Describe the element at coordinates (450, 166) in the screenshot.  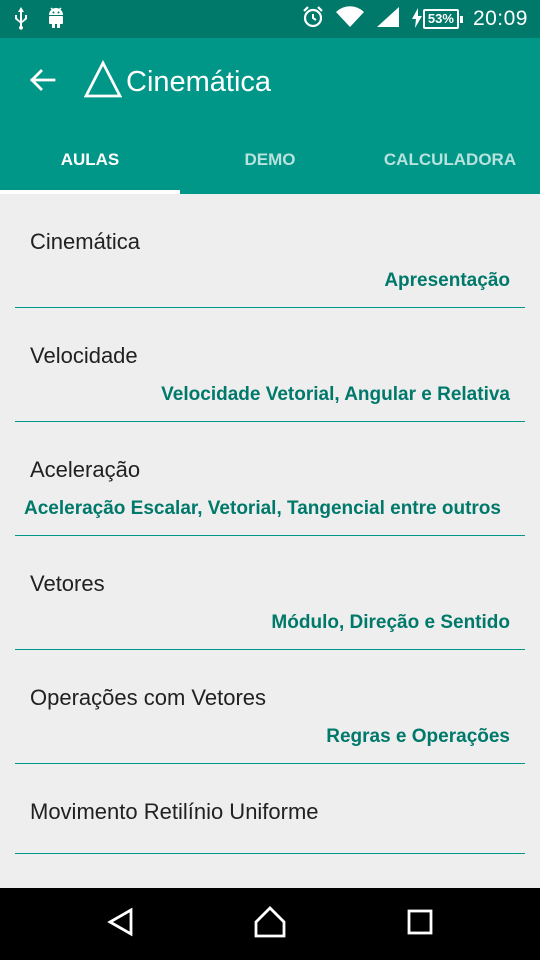
I see `tab-calculadora: CALCULADORA` at that location.